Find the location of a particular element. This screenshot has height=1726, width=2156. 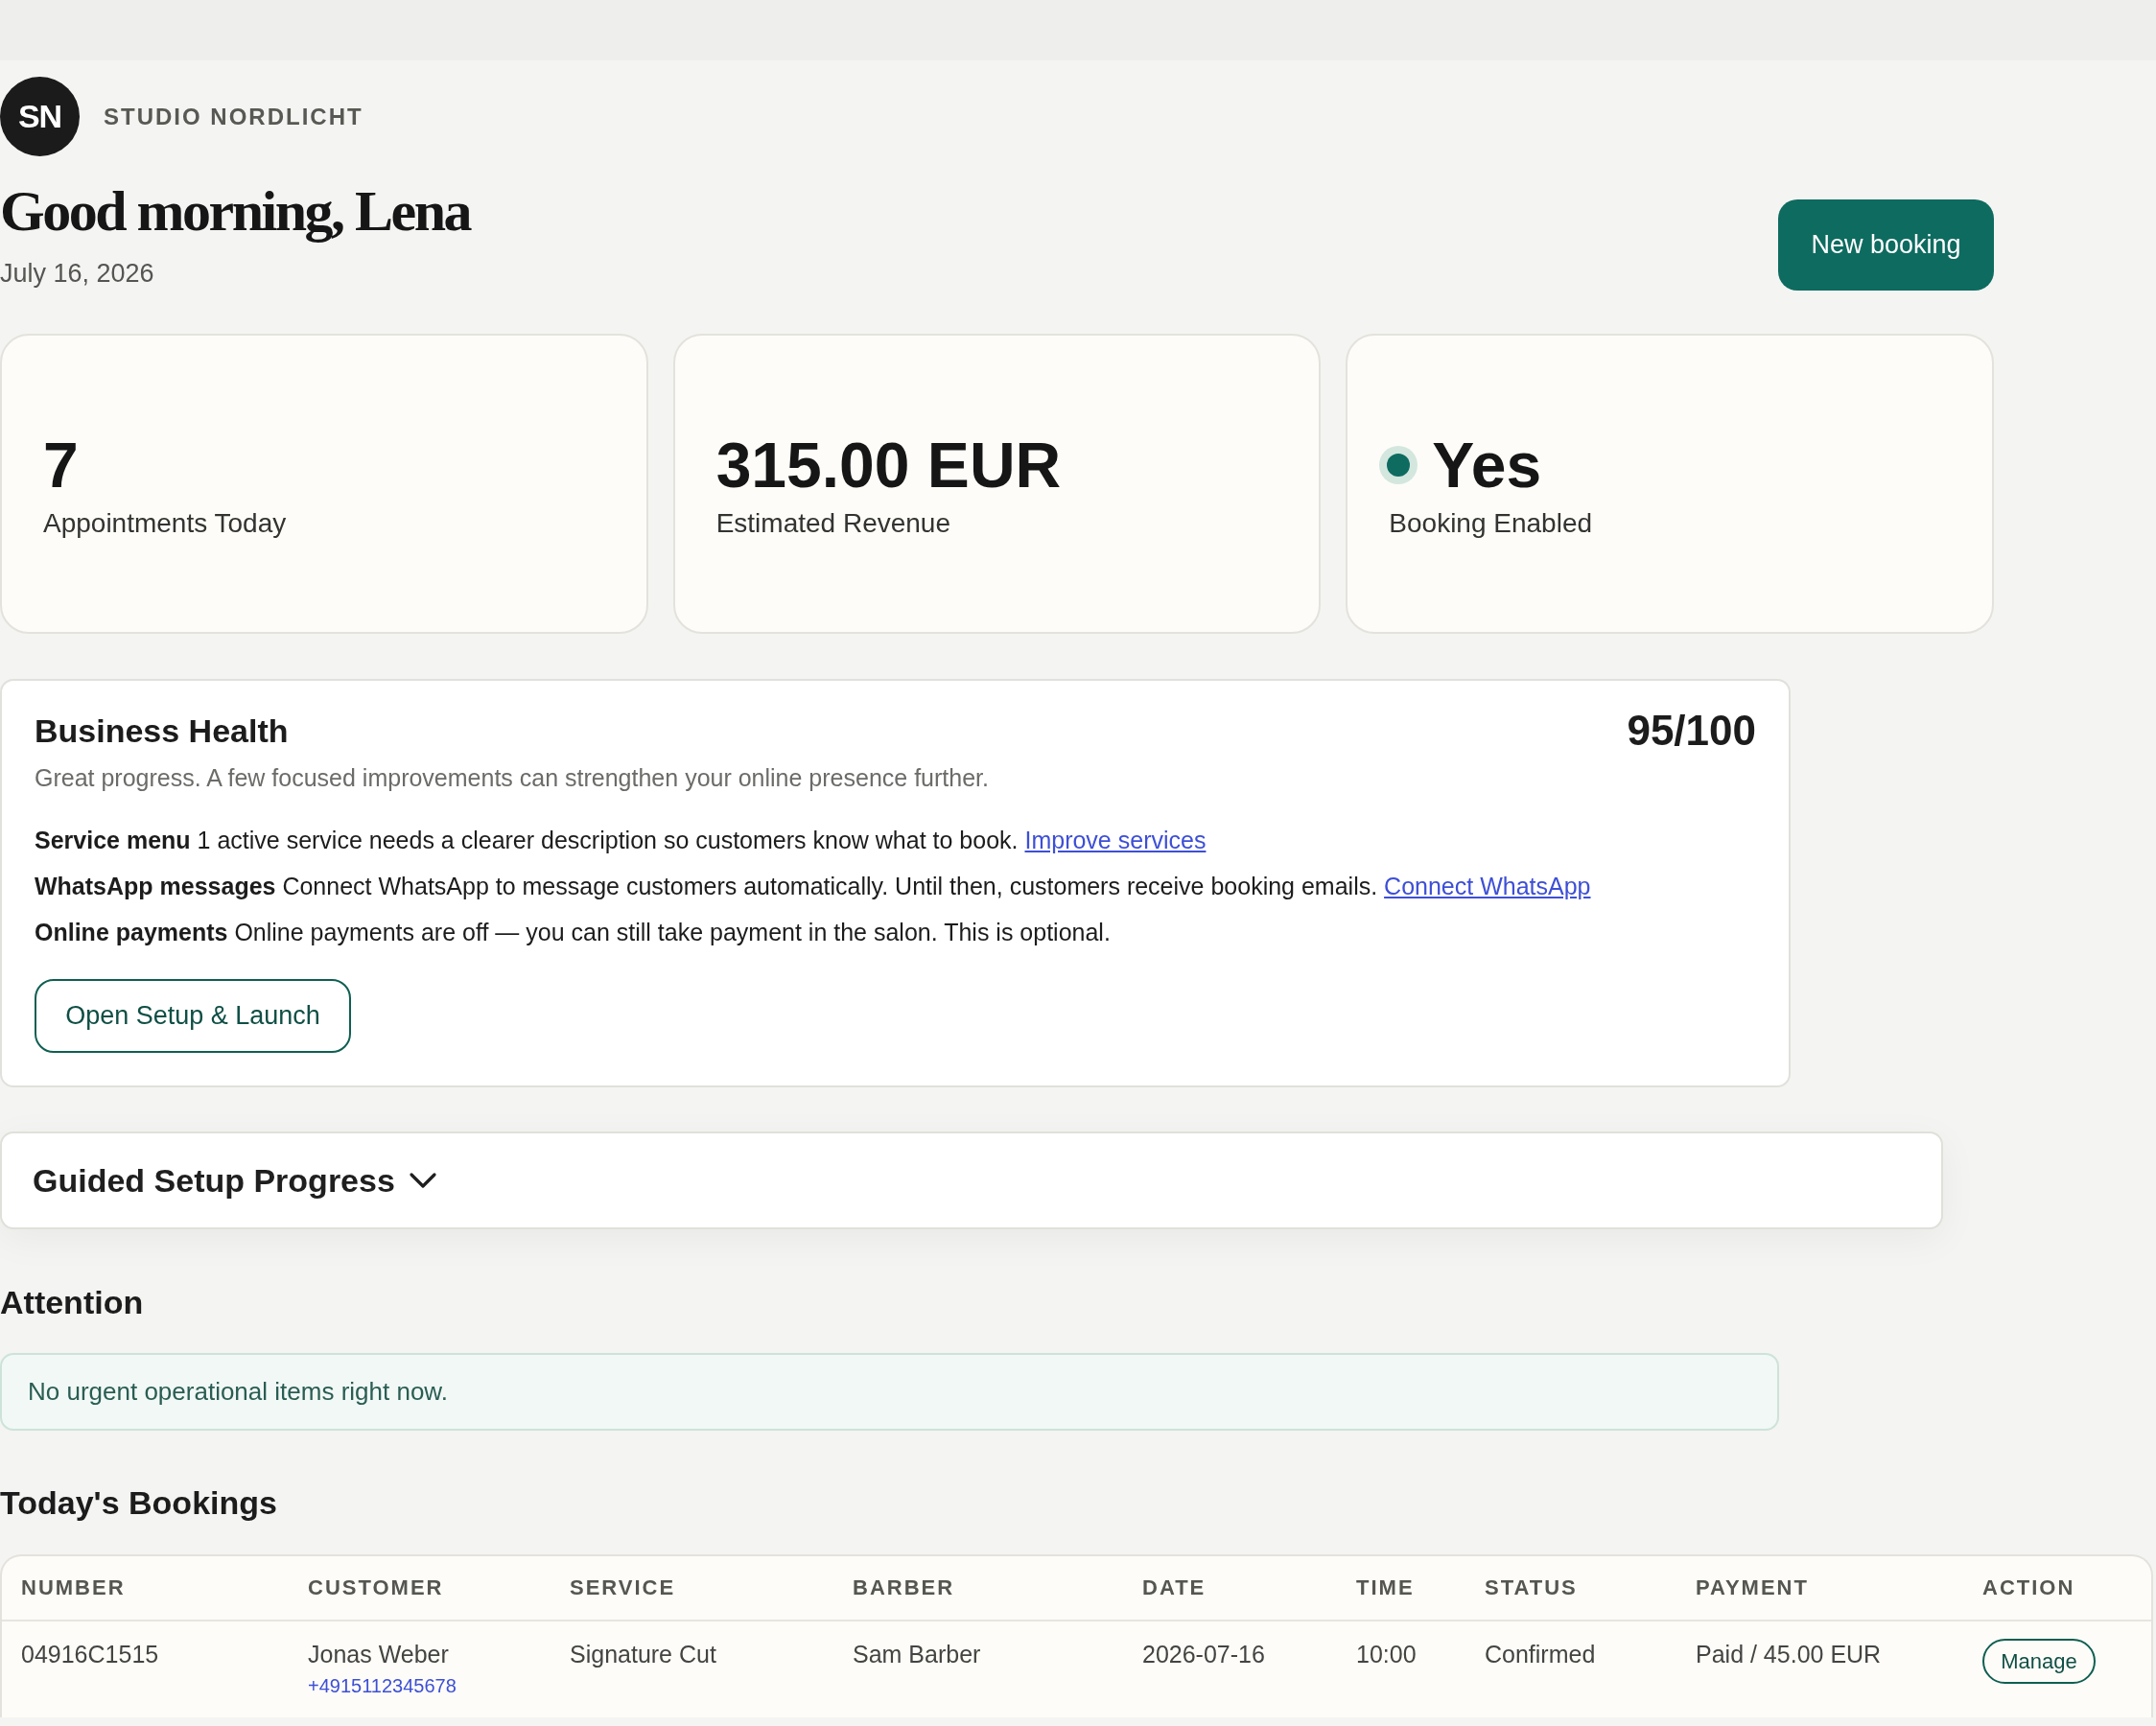

brand-name: STUDIO NORDLICHT is located at coordinates (233, 117).